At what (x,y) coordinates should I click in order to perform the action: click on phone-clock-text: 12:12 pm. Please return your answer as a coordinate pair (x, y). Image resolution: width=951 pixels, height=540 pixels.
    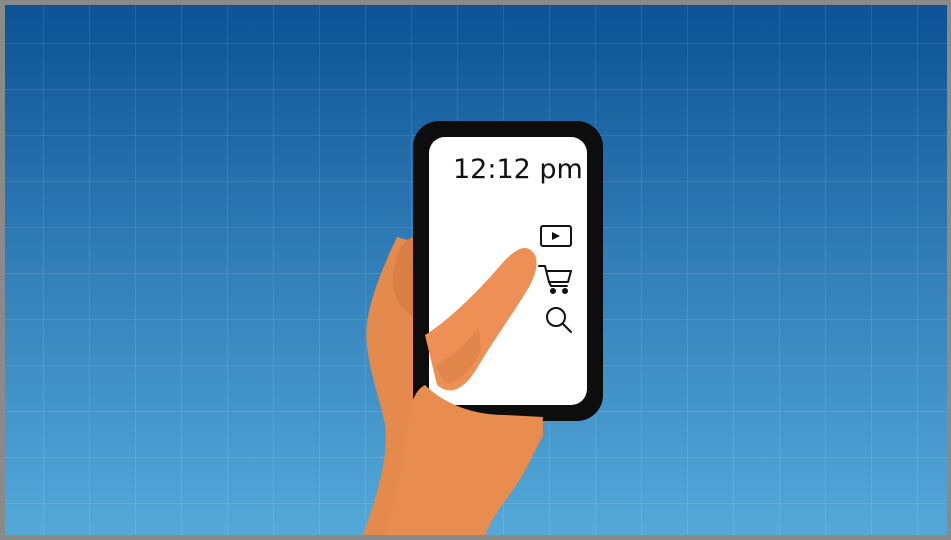
    Looking at the image, I should click on (518, 169).